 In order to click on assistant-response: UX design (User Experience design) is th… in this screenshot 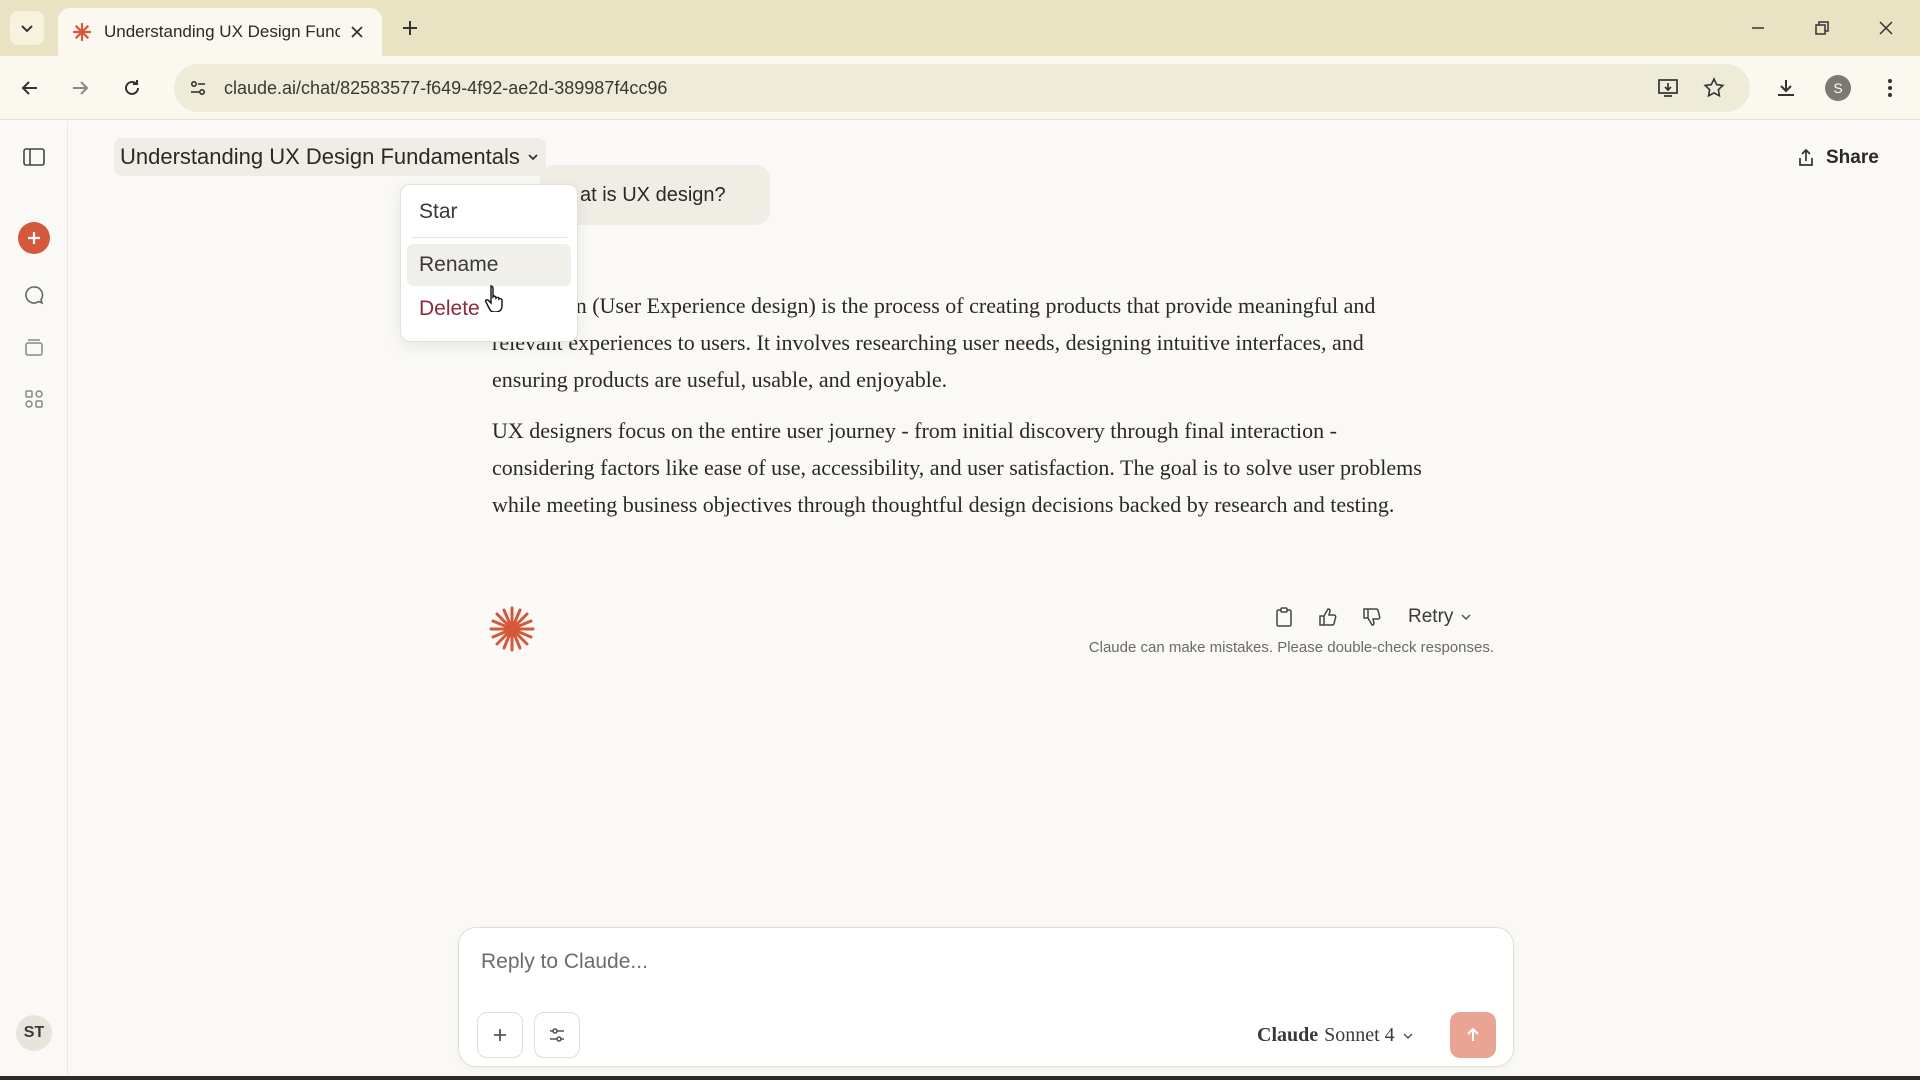, I will do `click(967, 412)`.